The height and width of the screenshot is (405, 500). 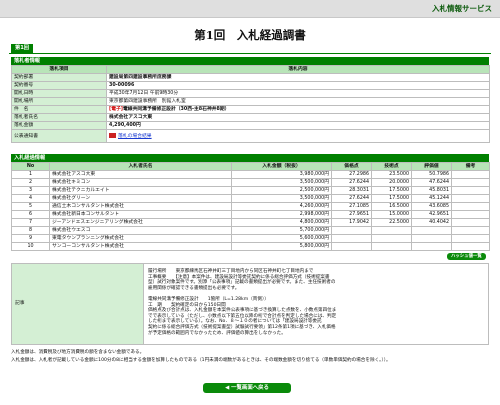 I want to click on info-row-label: 契約番号, so click(x=59, y=85).